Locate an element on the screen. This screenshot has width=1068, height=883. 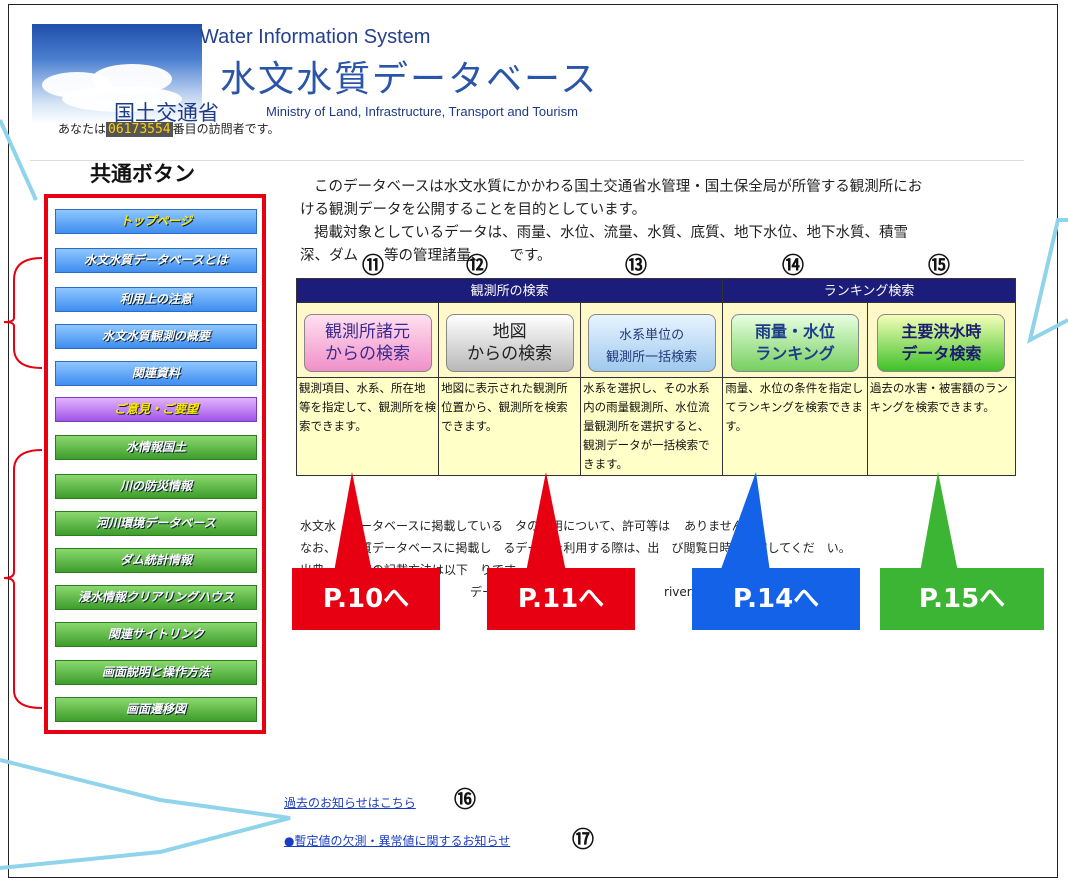
desc-ranking: 雨量、水位の条件を指定してランキングを検索できます。 is located at coordinates (795, 426).